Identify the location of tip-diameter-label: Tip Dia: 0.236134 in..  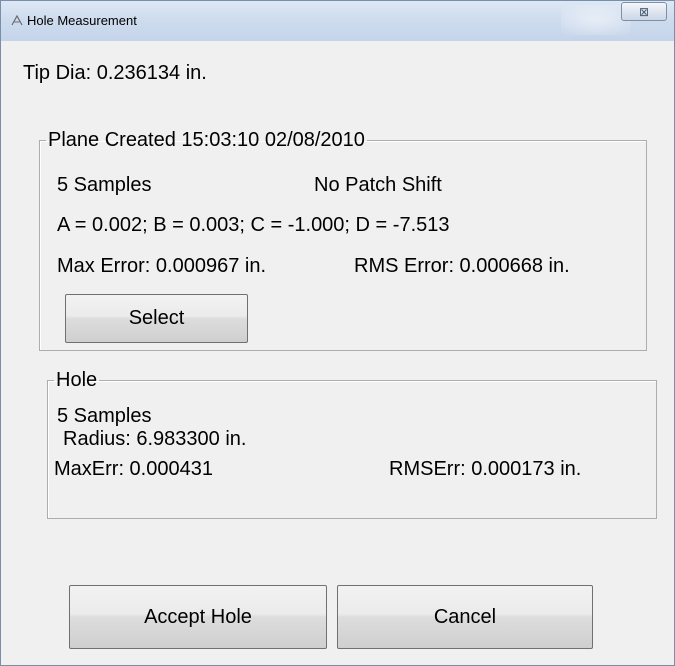
(115, 73).